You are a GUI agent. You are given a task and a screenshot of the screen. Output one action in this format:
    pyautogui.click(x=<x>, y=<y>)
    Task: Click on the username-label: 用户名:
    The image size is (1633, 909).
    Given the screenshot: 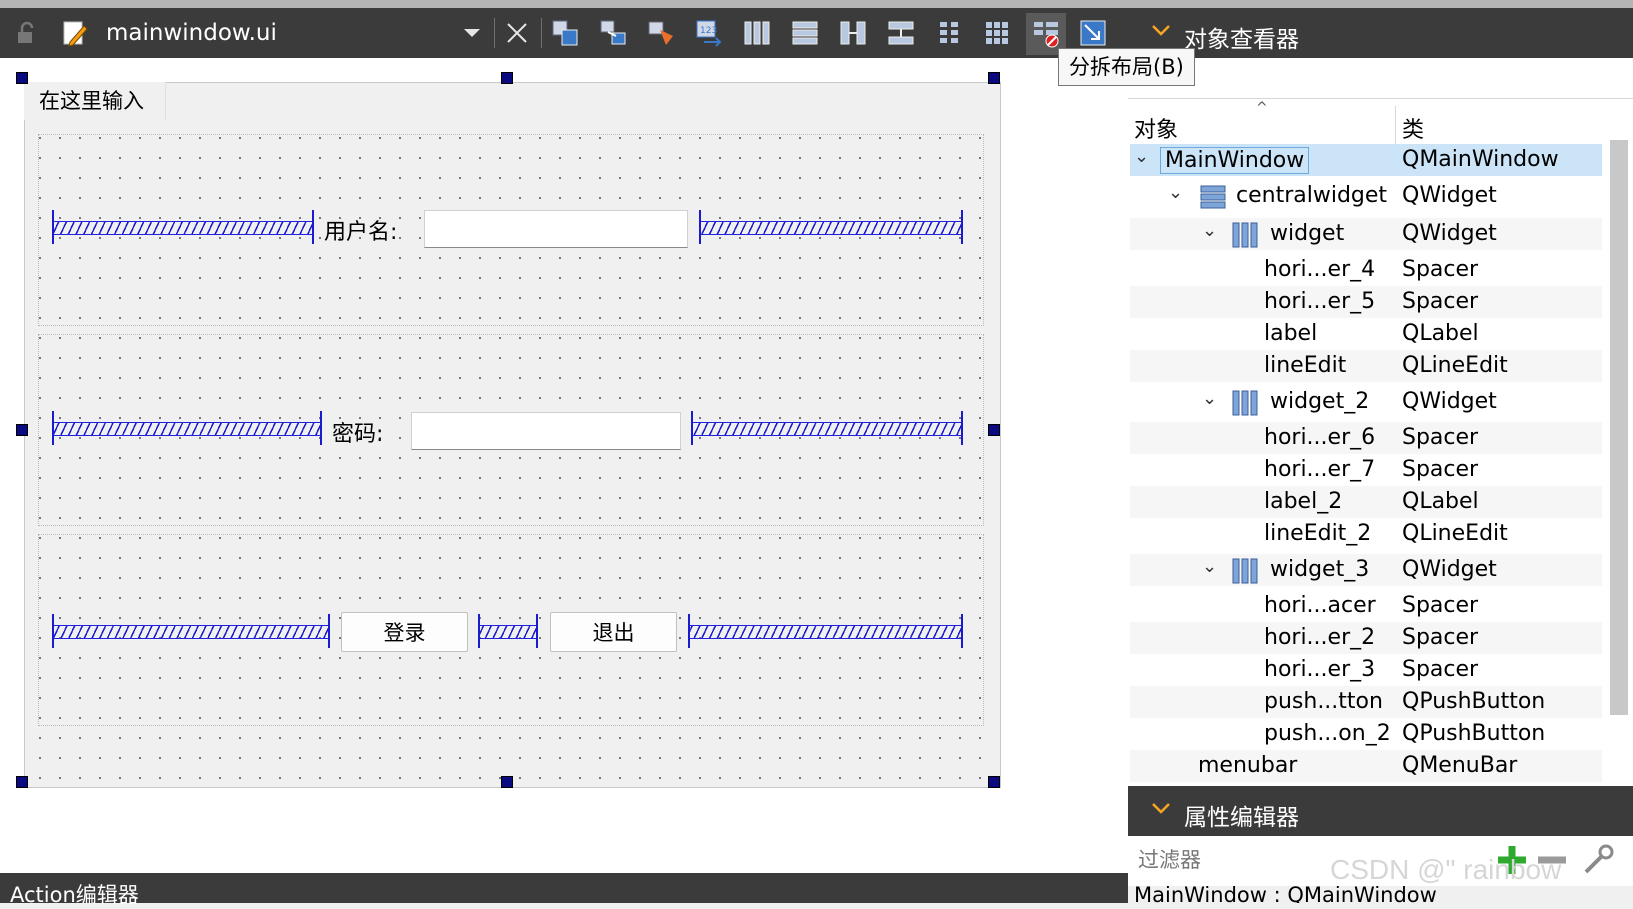 What is the action you would take?
    pyautogui.click(x=361, y=232)
    